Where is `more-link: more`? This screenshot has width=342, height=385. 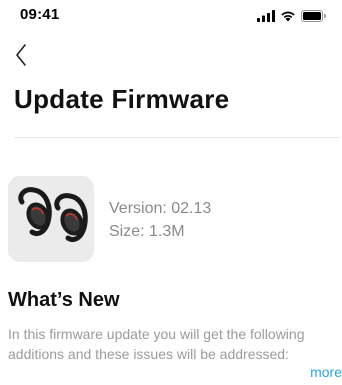 more-link: more is located at coordinates (326, 372).